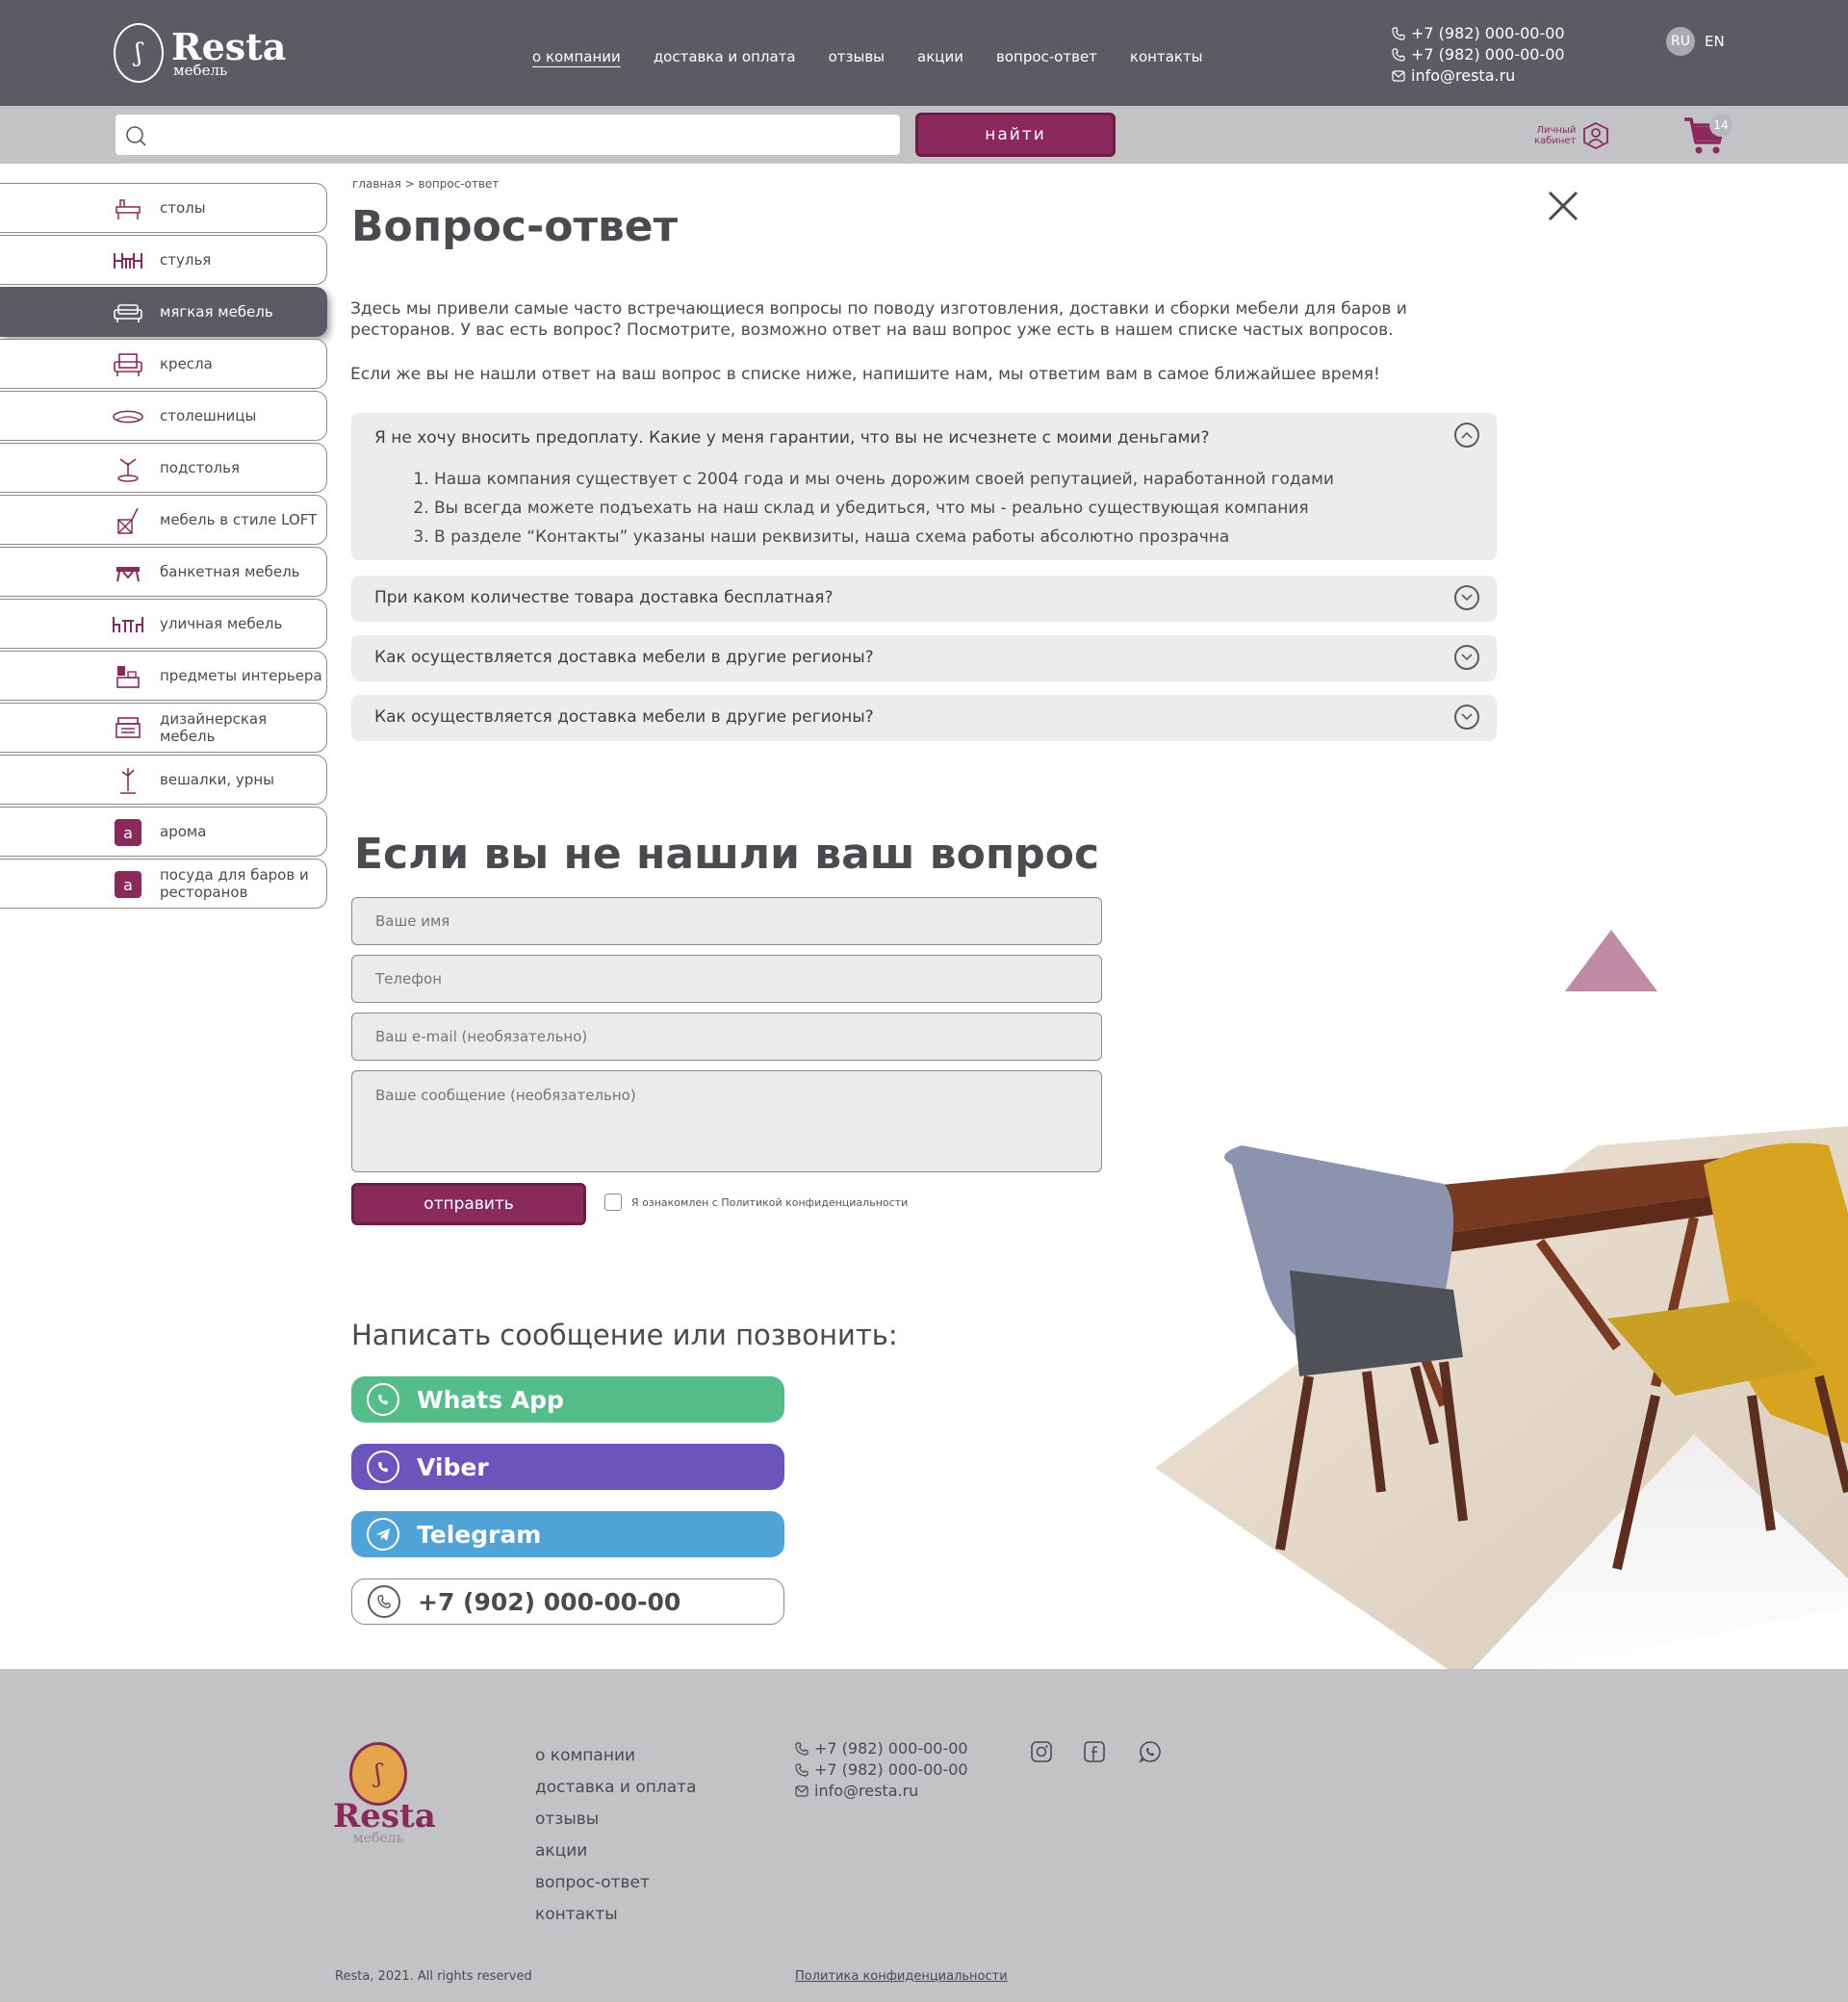 The image size is (1848, 2002). What do you see at coordinates (1466, 435) in the screenshot?
I see `chevron-up-icon` at bounding box center [1466, 435].